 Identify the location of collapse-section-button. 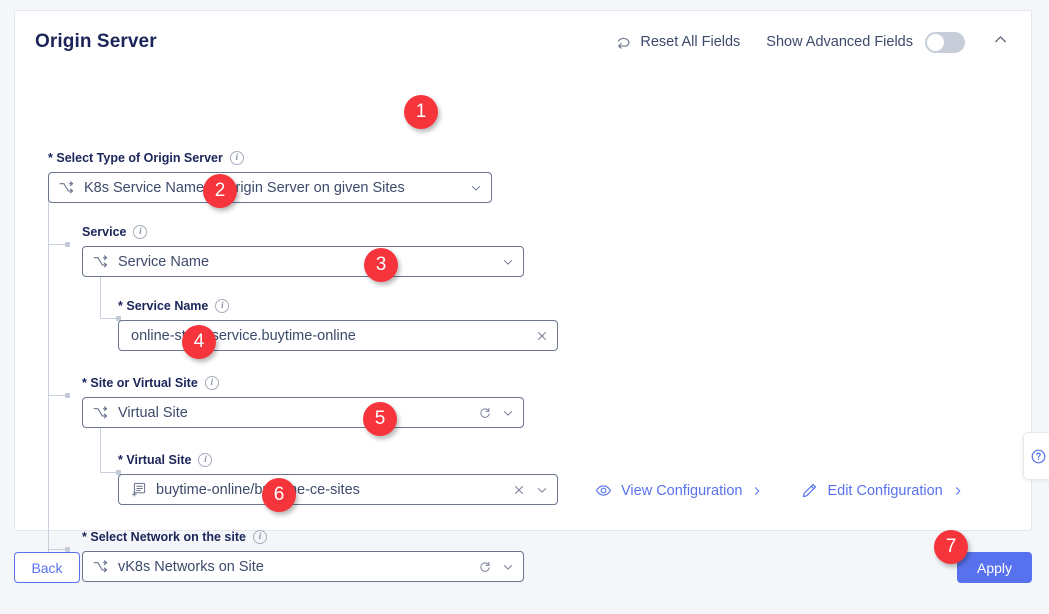
(1000, 42).